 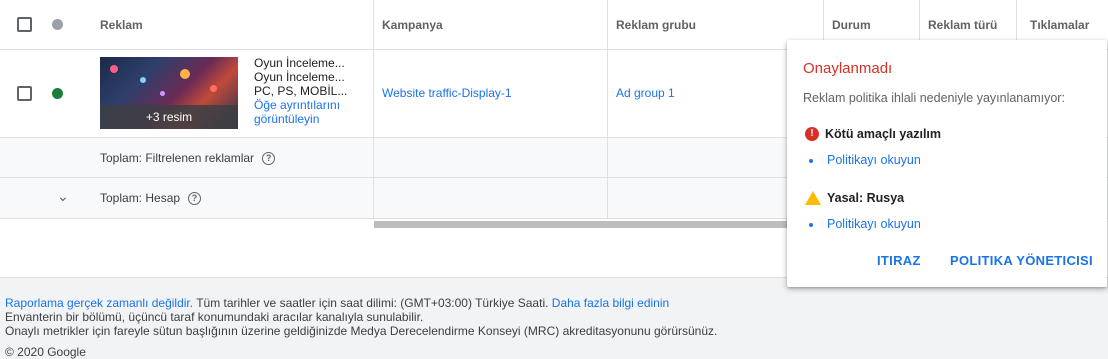 What do you see at coordinates (412, 25) in the screenshot?
I see `header-campaign: Kampanya` at bounding box center [412, 25].